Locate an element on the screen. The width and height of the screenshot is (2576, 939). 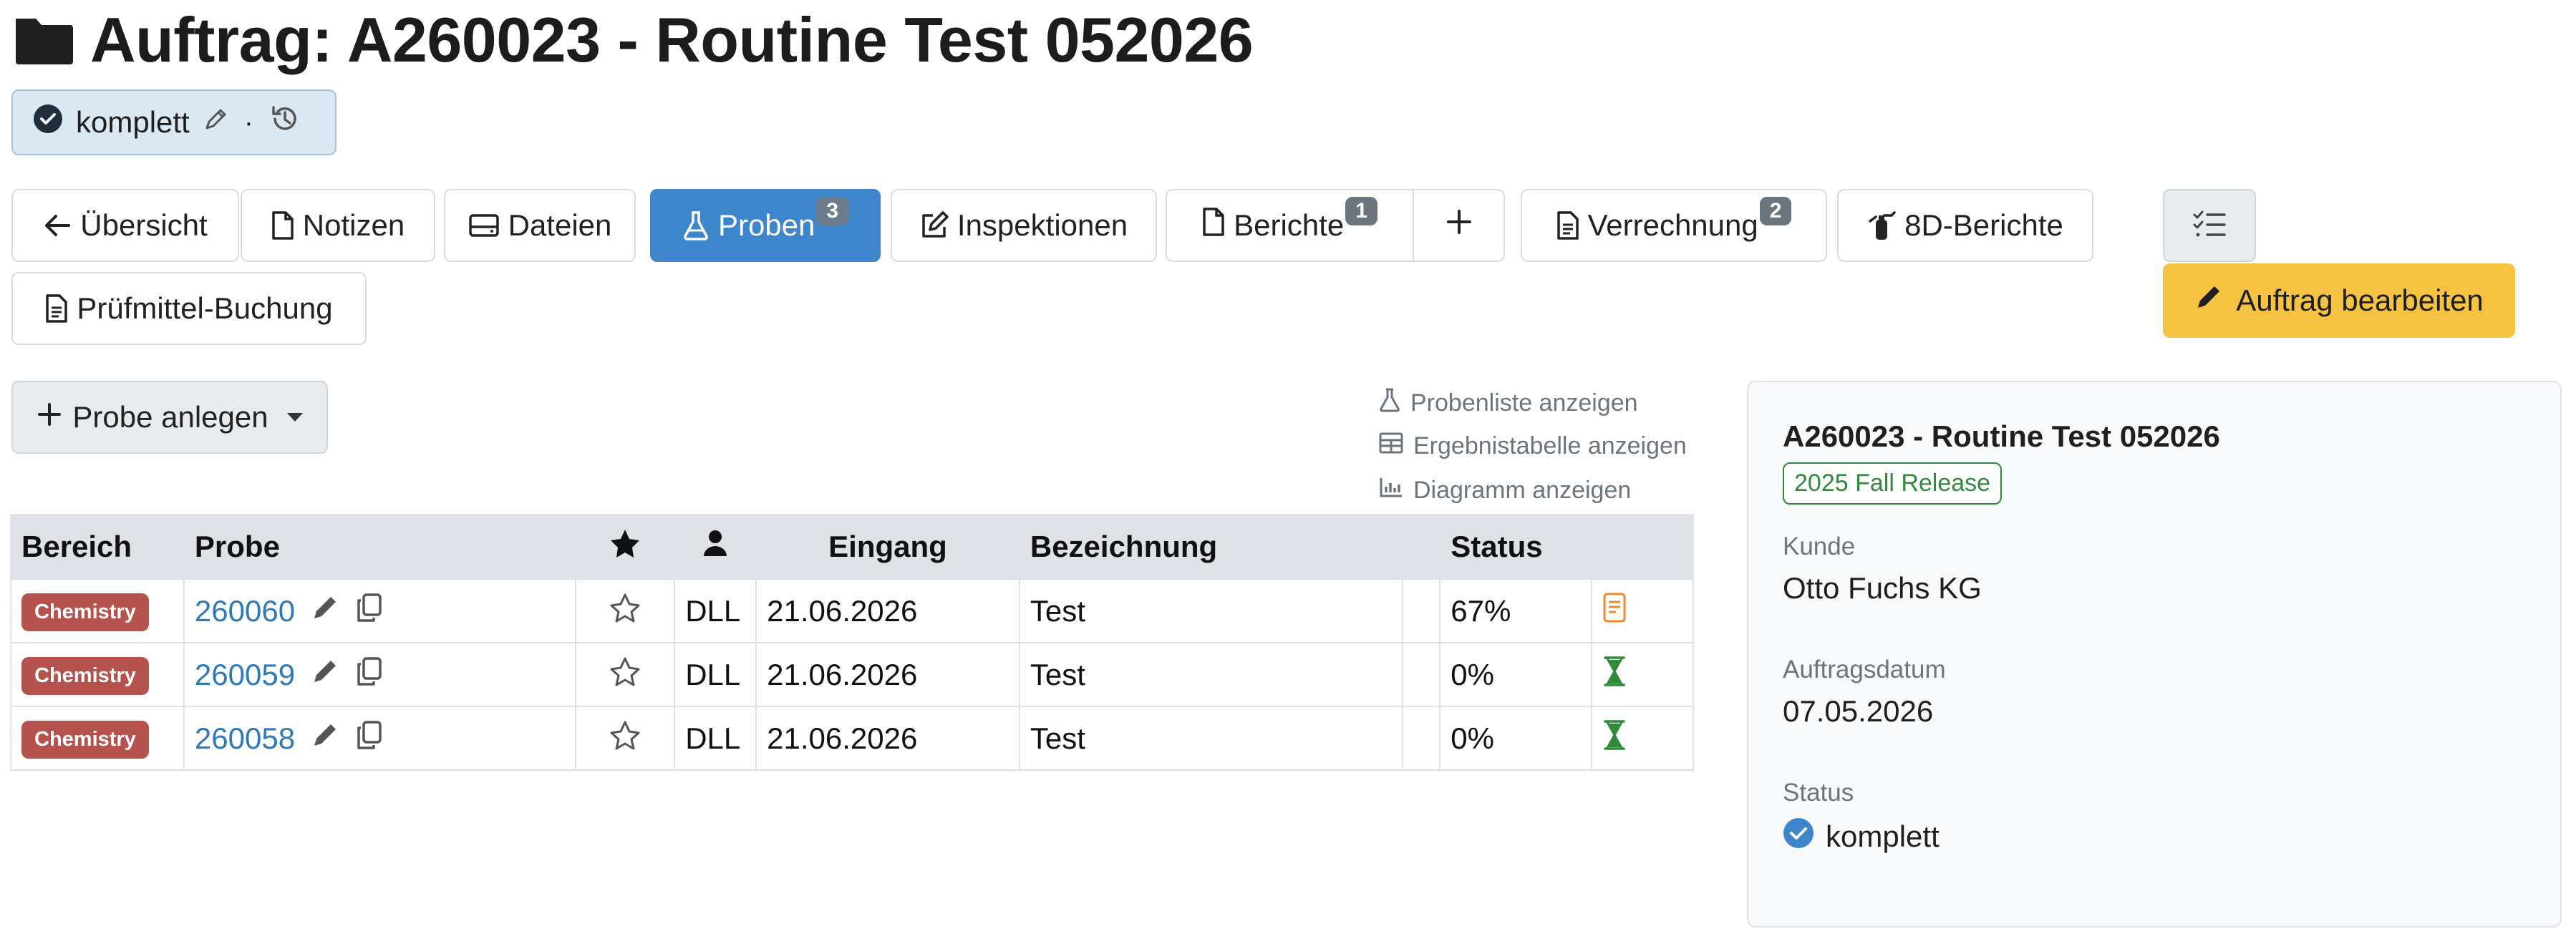
link-label: Diagramm anzeigen is located at coordinates (1522, 490).